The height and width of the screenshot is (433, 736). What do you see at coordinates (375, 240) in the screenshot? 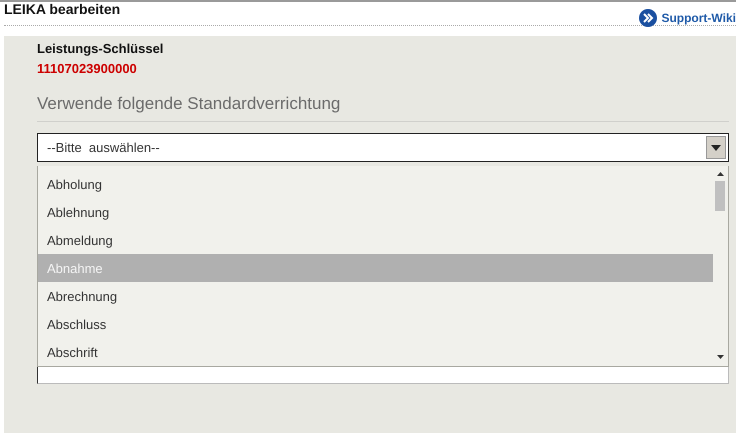
I see `dropdown-option: Abmeldung` at bounding box center [375, 240].